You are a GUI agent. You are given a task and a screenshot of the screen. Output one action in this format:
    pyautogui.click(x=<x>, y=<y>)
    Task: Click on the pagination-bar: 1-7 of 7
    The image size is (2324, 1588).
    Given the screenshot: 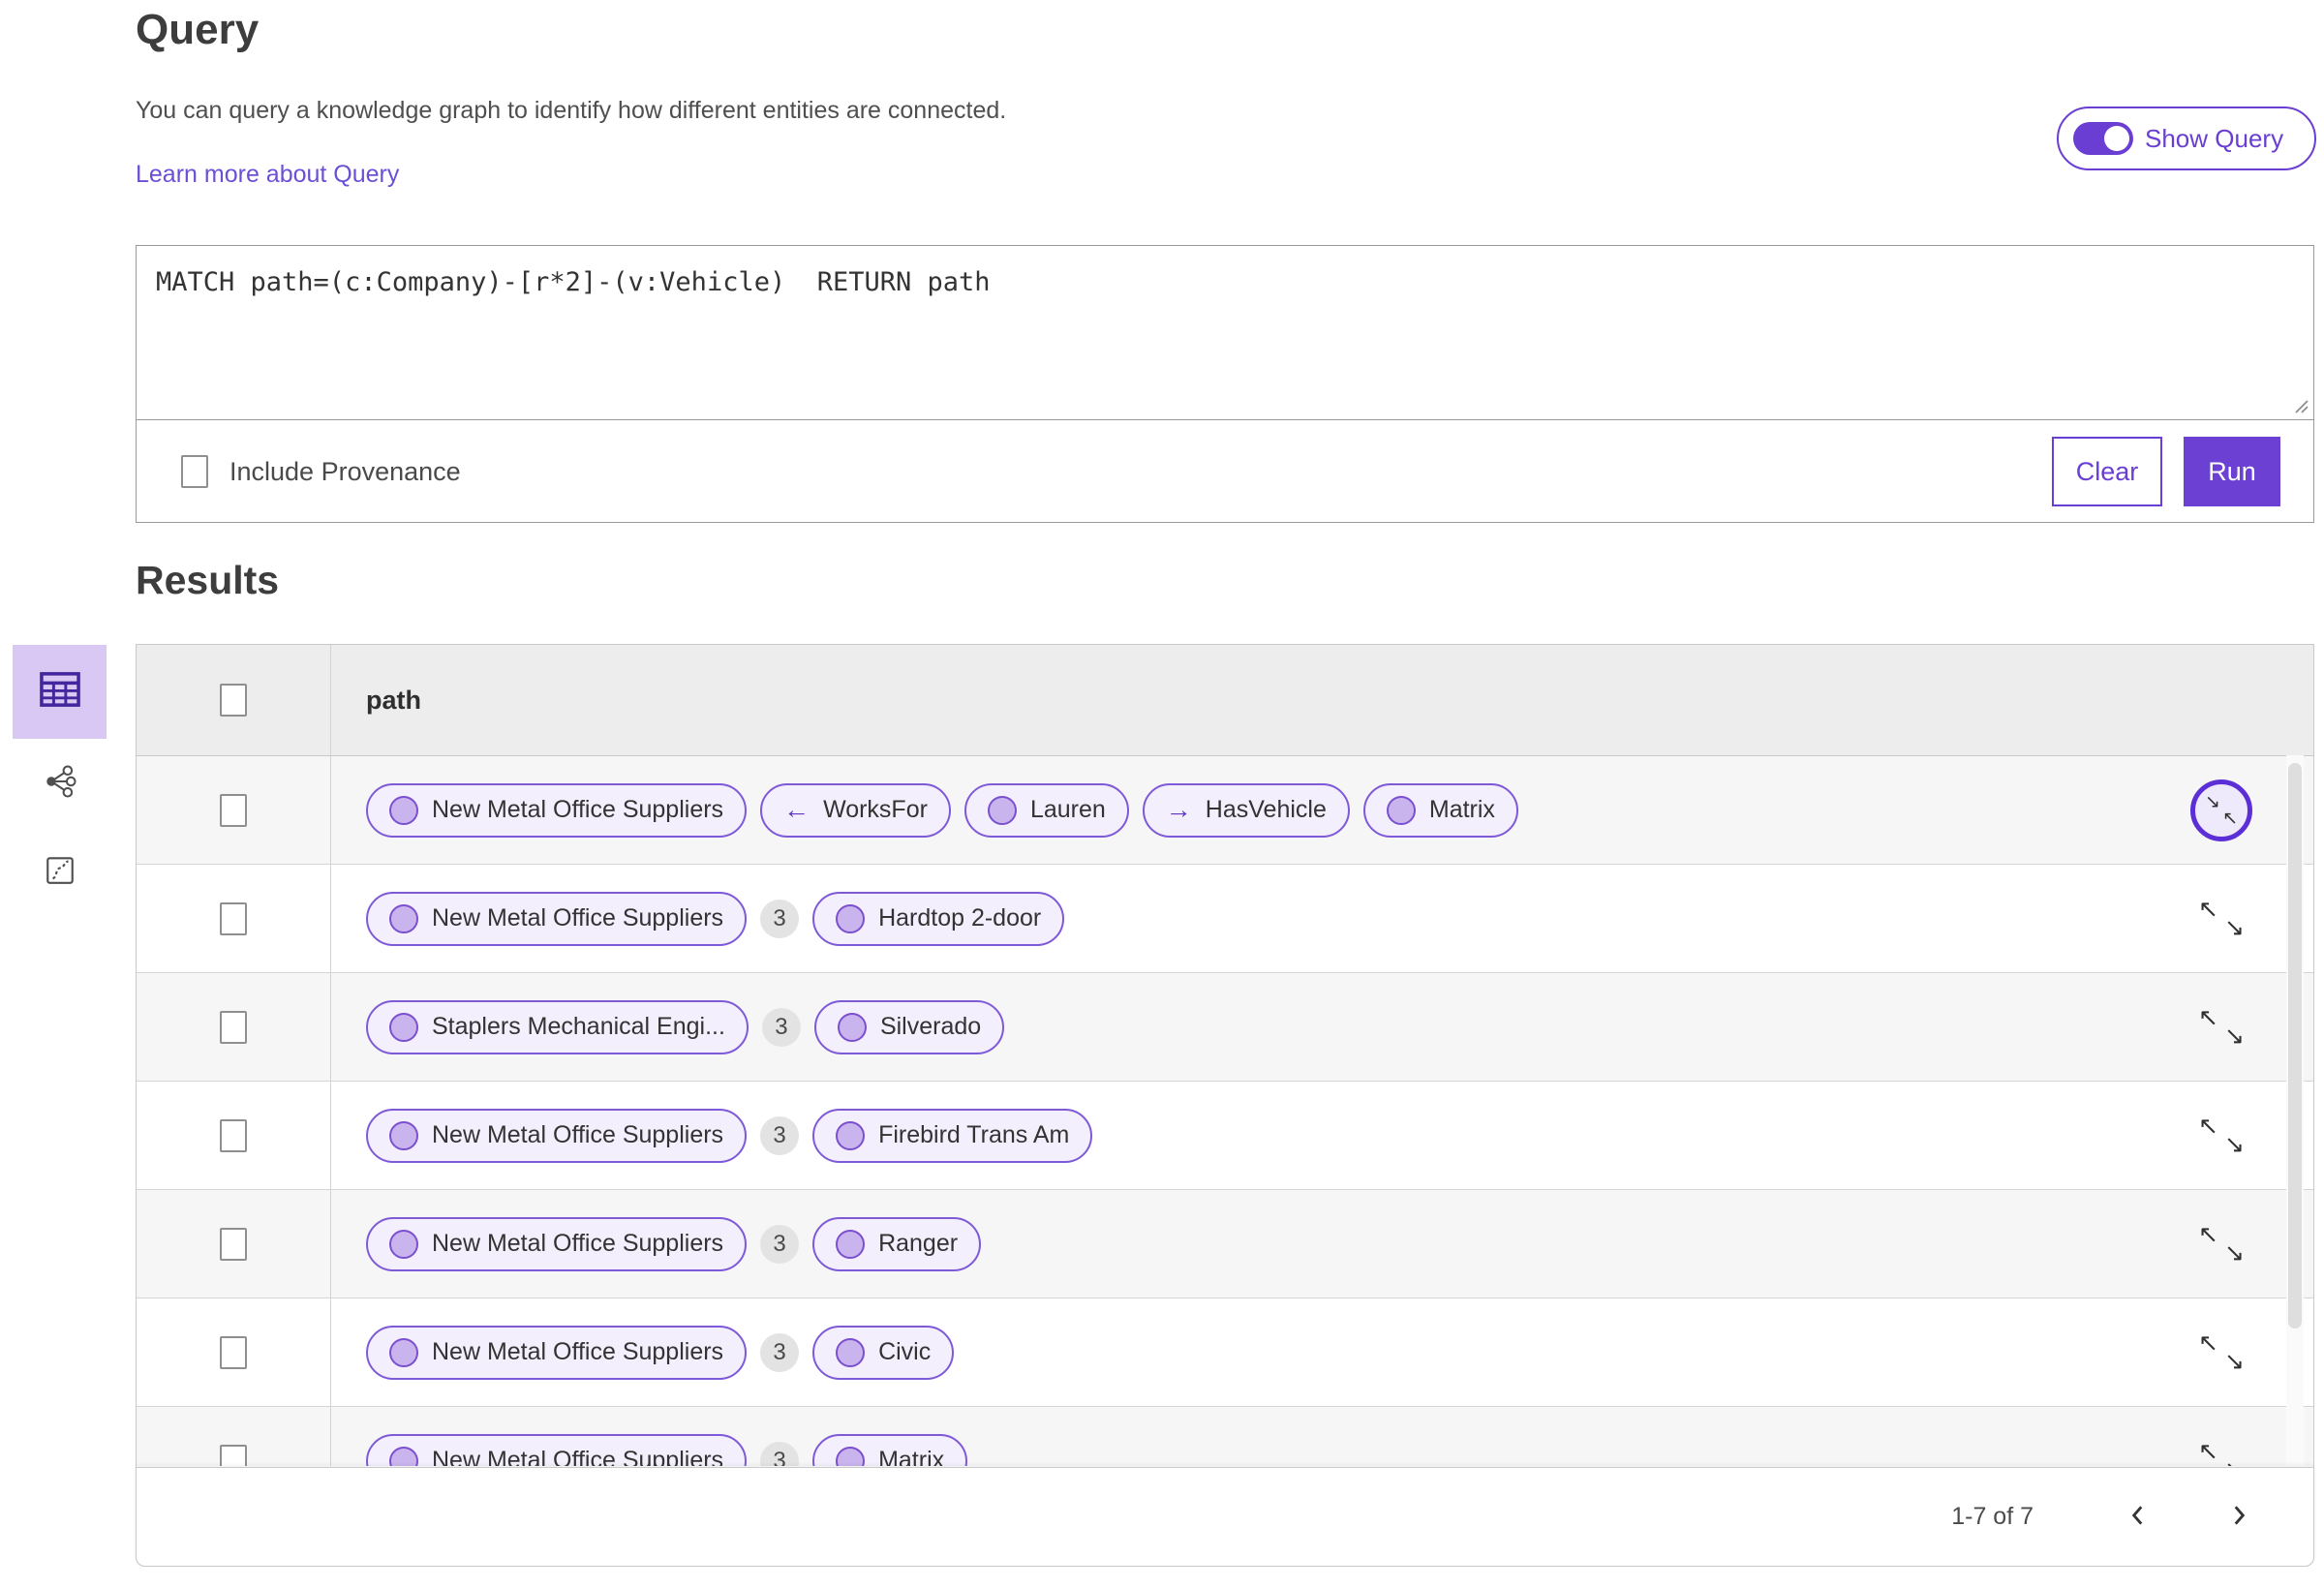 What is the action you would take?
    pyautogui.click(x=1225, y=1517)
    